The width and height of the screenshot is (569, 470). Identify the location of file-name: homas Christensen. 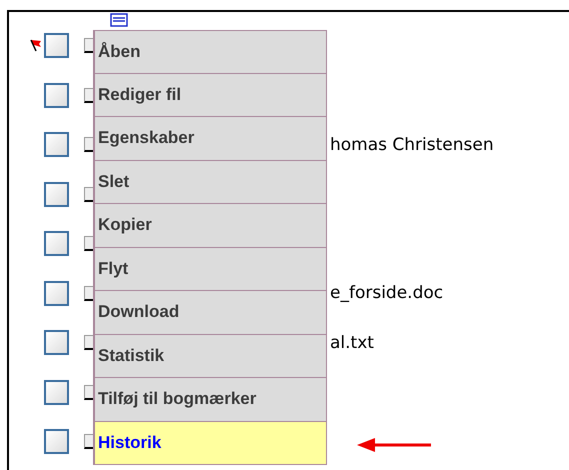
(412, 144).